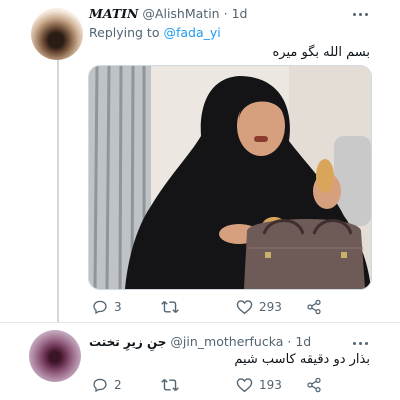 This screenshot has width=400, height=400. What do you see at coordinates (191, 32) in the screenshot?
I see `replying-to-mention: @fada_yi` at bounding box center [191, 32].